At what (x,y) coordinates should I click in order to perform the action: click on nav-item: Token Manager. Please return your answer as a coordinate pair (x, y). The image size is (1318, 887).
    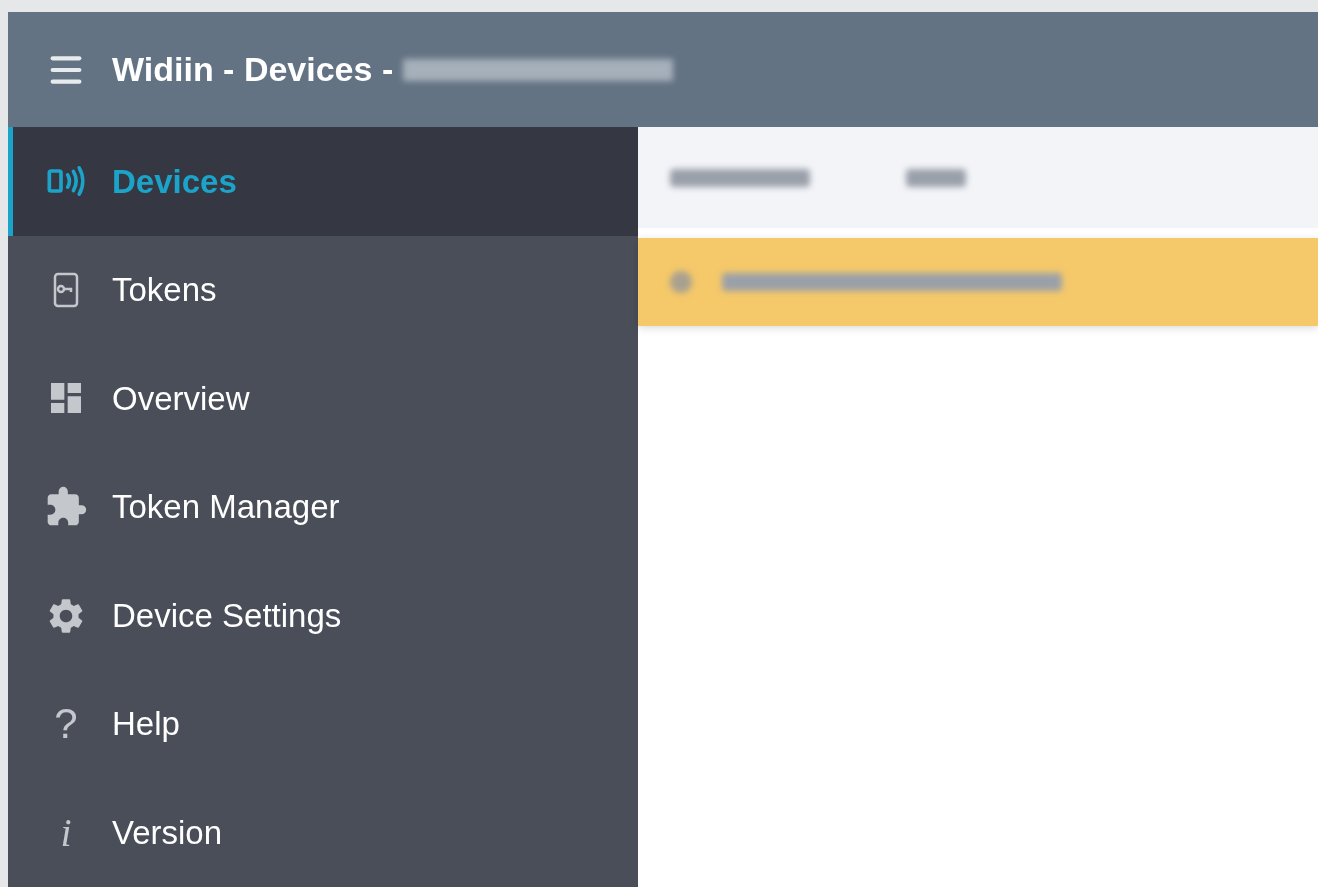
    Looking at the image, I should click on (323, 507).